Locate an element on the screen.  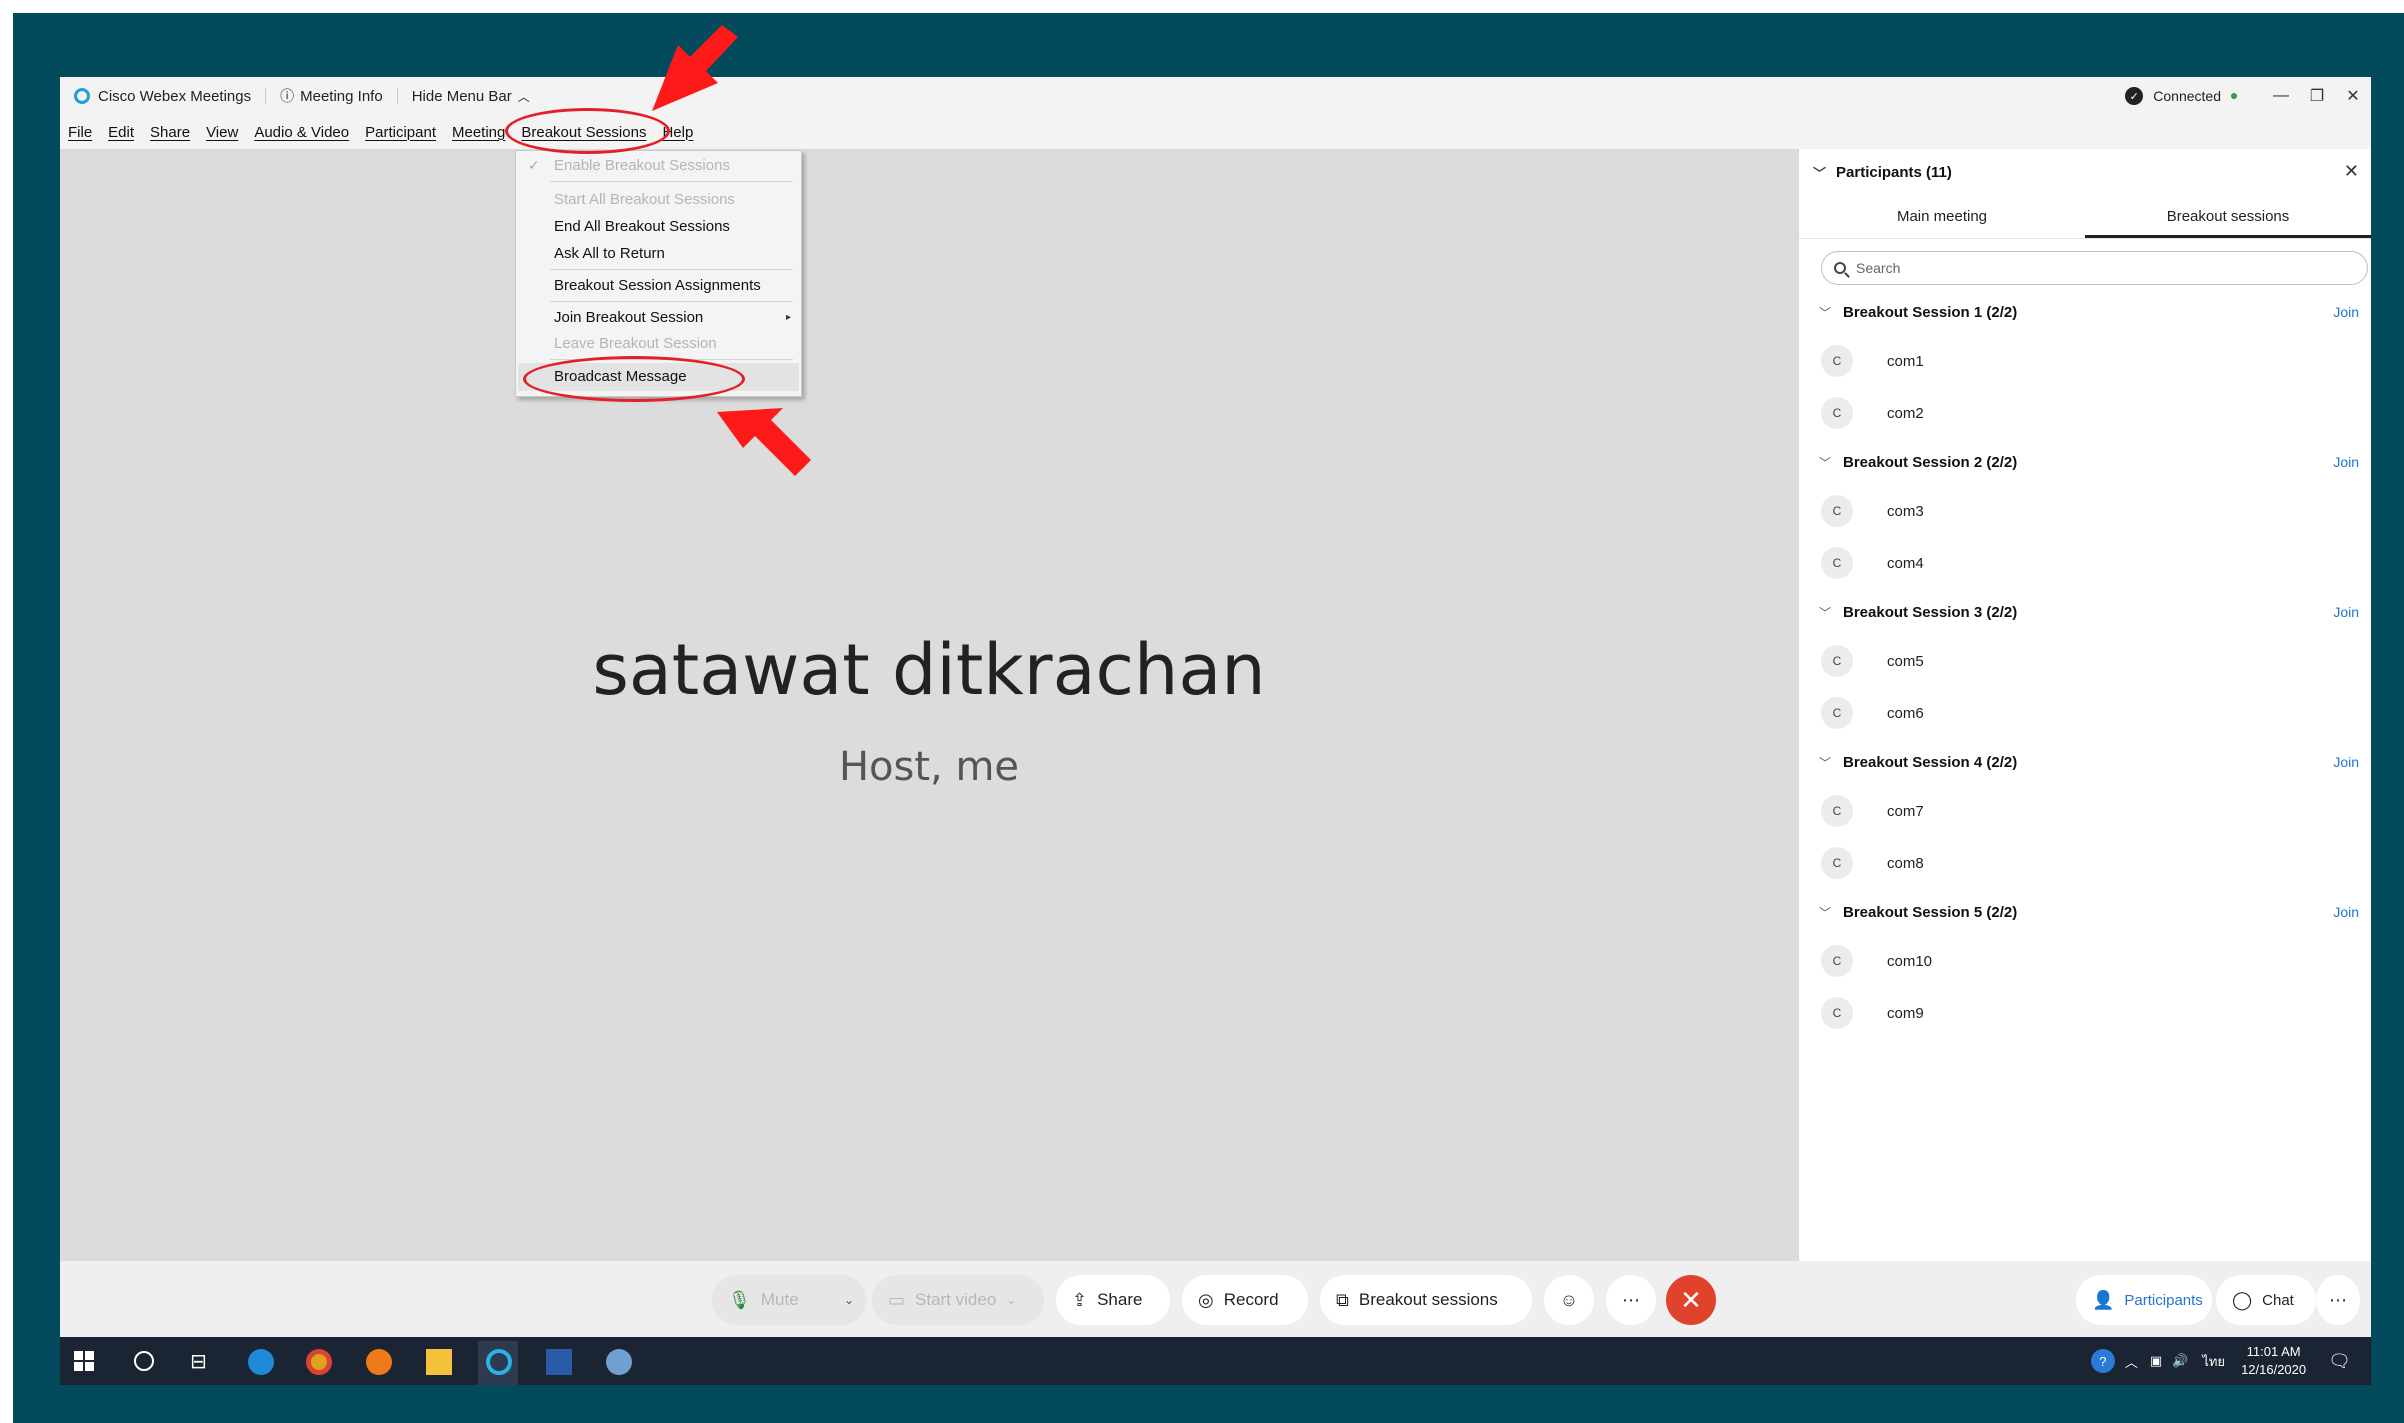
menu-edit: Edit is located at coordinates (121, 132).